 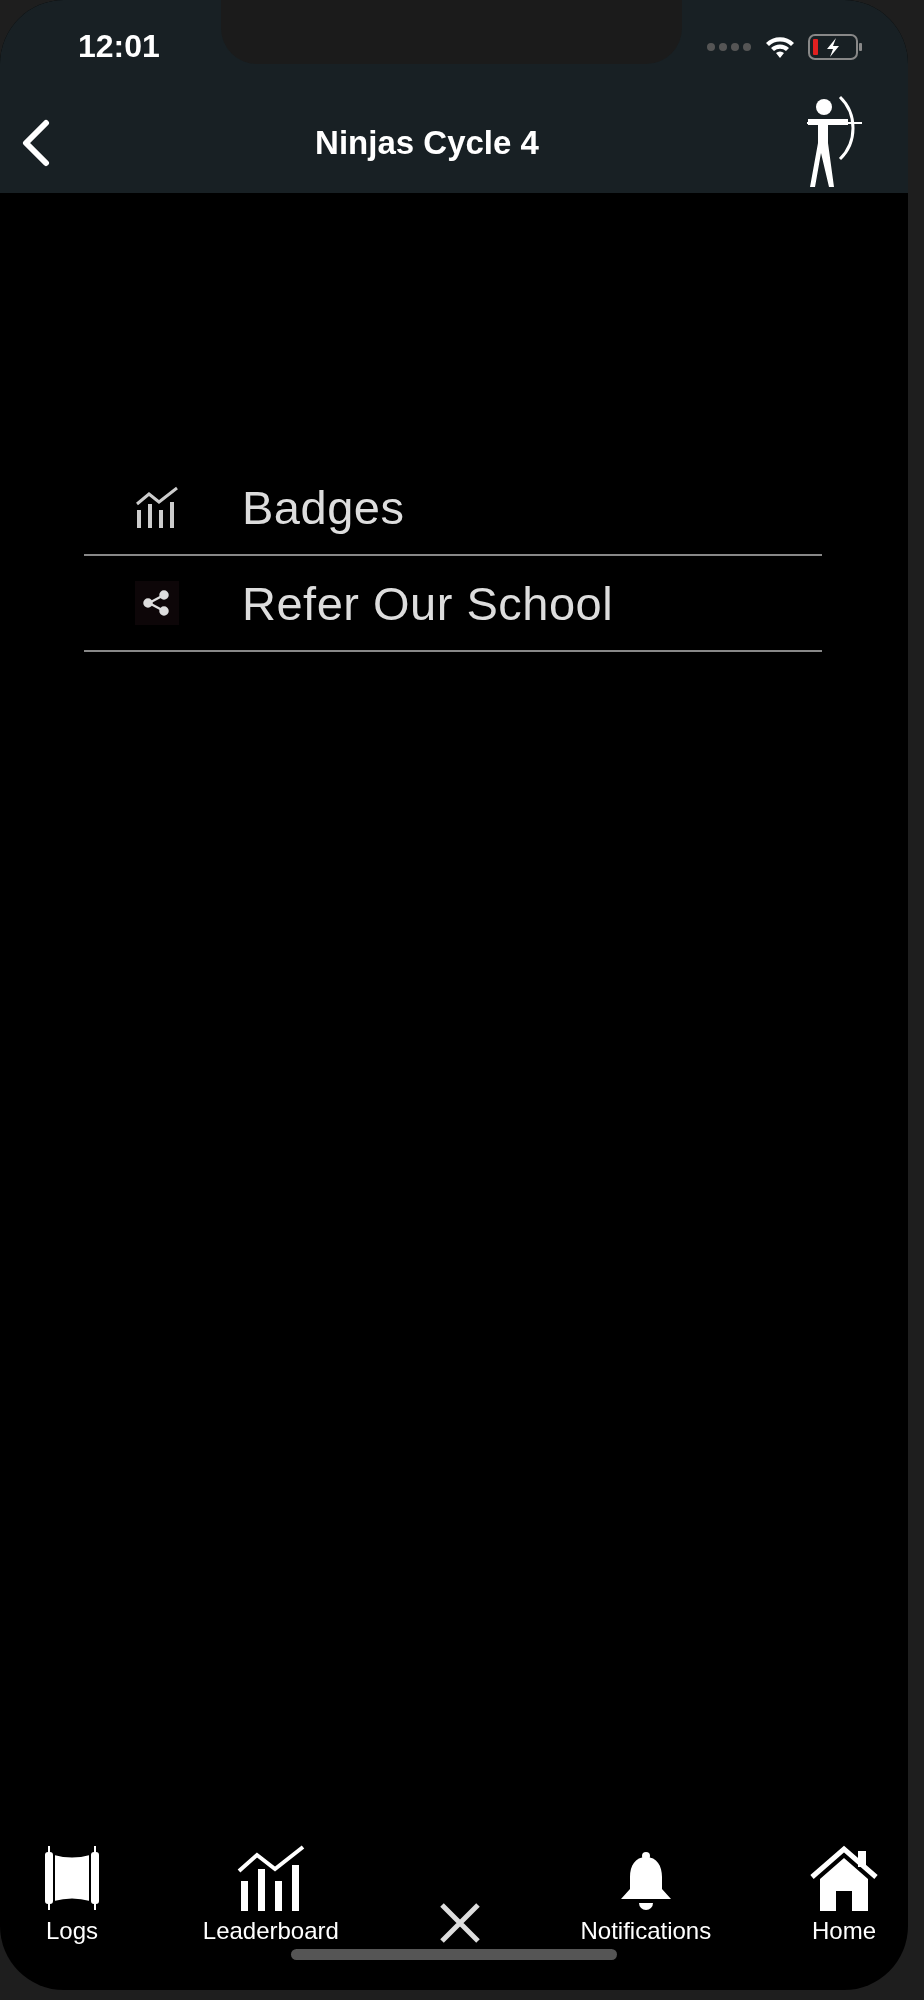 I want to click on wifi-icon, so click(x=780, y=46).